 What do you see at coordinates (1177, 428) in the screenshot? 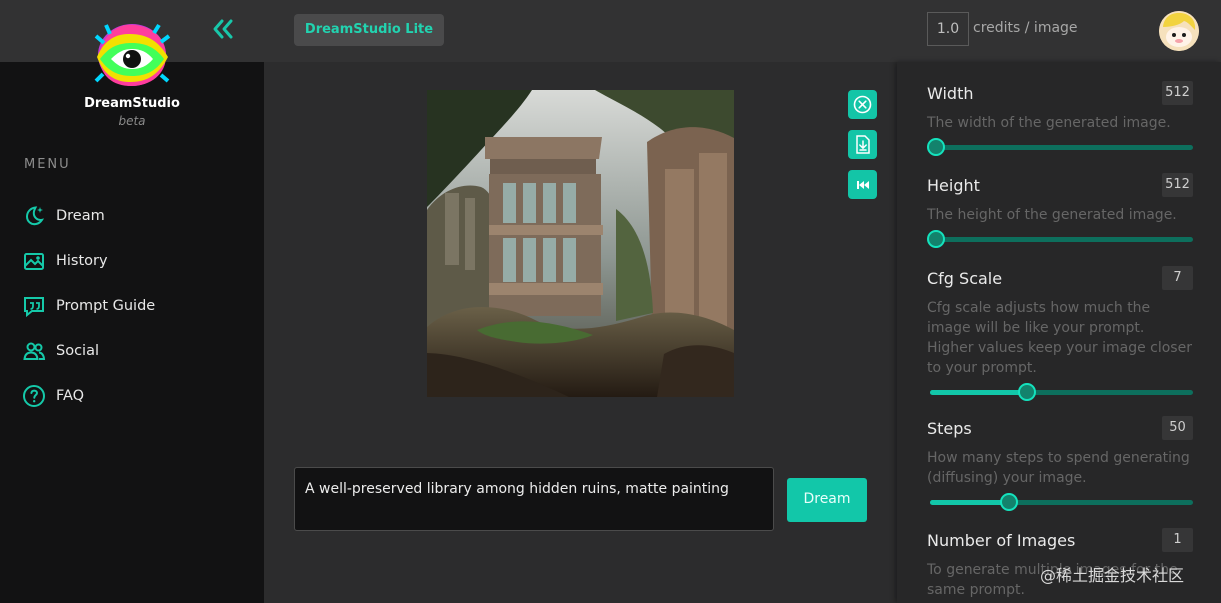
I see `steps-value: 50` at bounding box center [1177, 428].